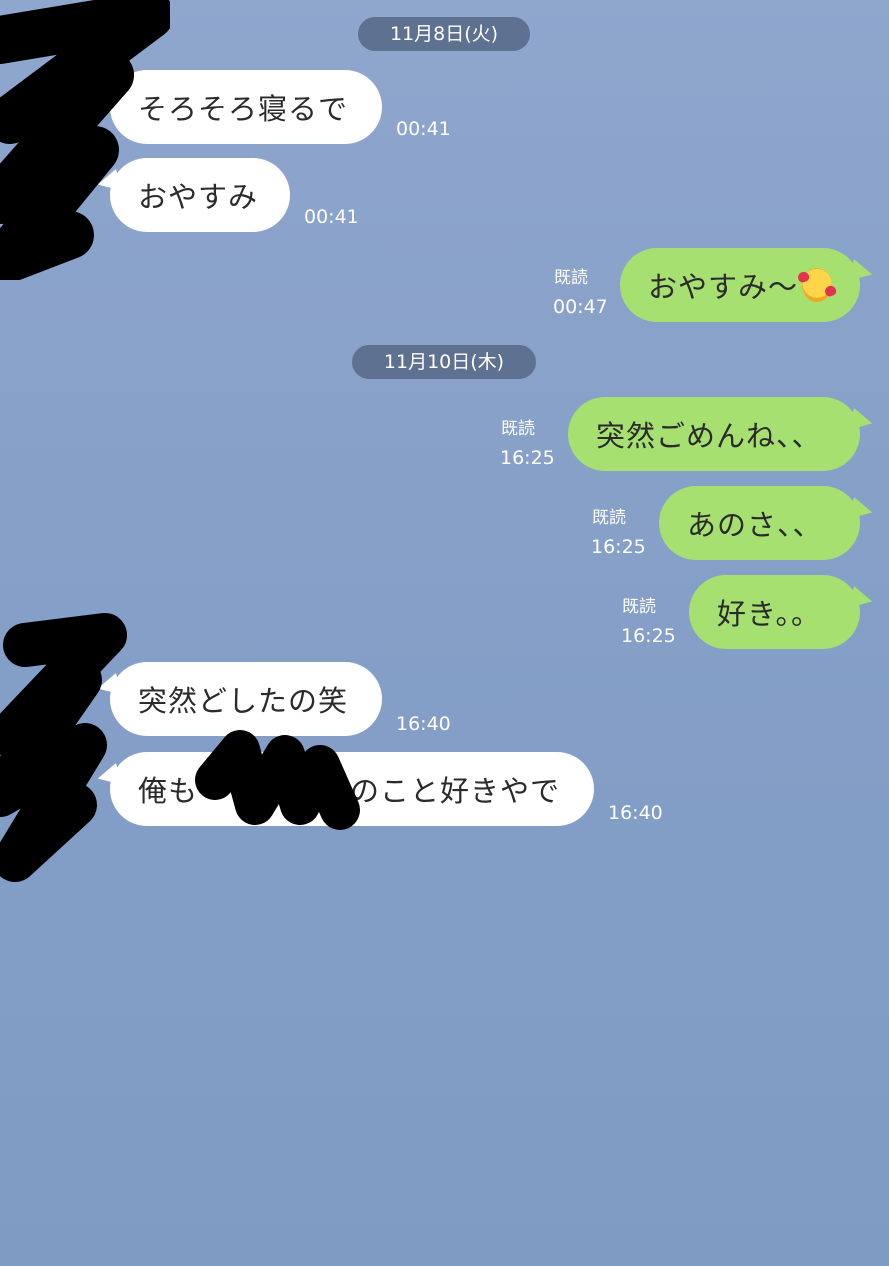 Image resolution: width=889 pixels, height=1266 pixels. Describe the element at coordinates (444, 362) in the screenshot. I see `date-separator: 11月10日(木)` at that location.